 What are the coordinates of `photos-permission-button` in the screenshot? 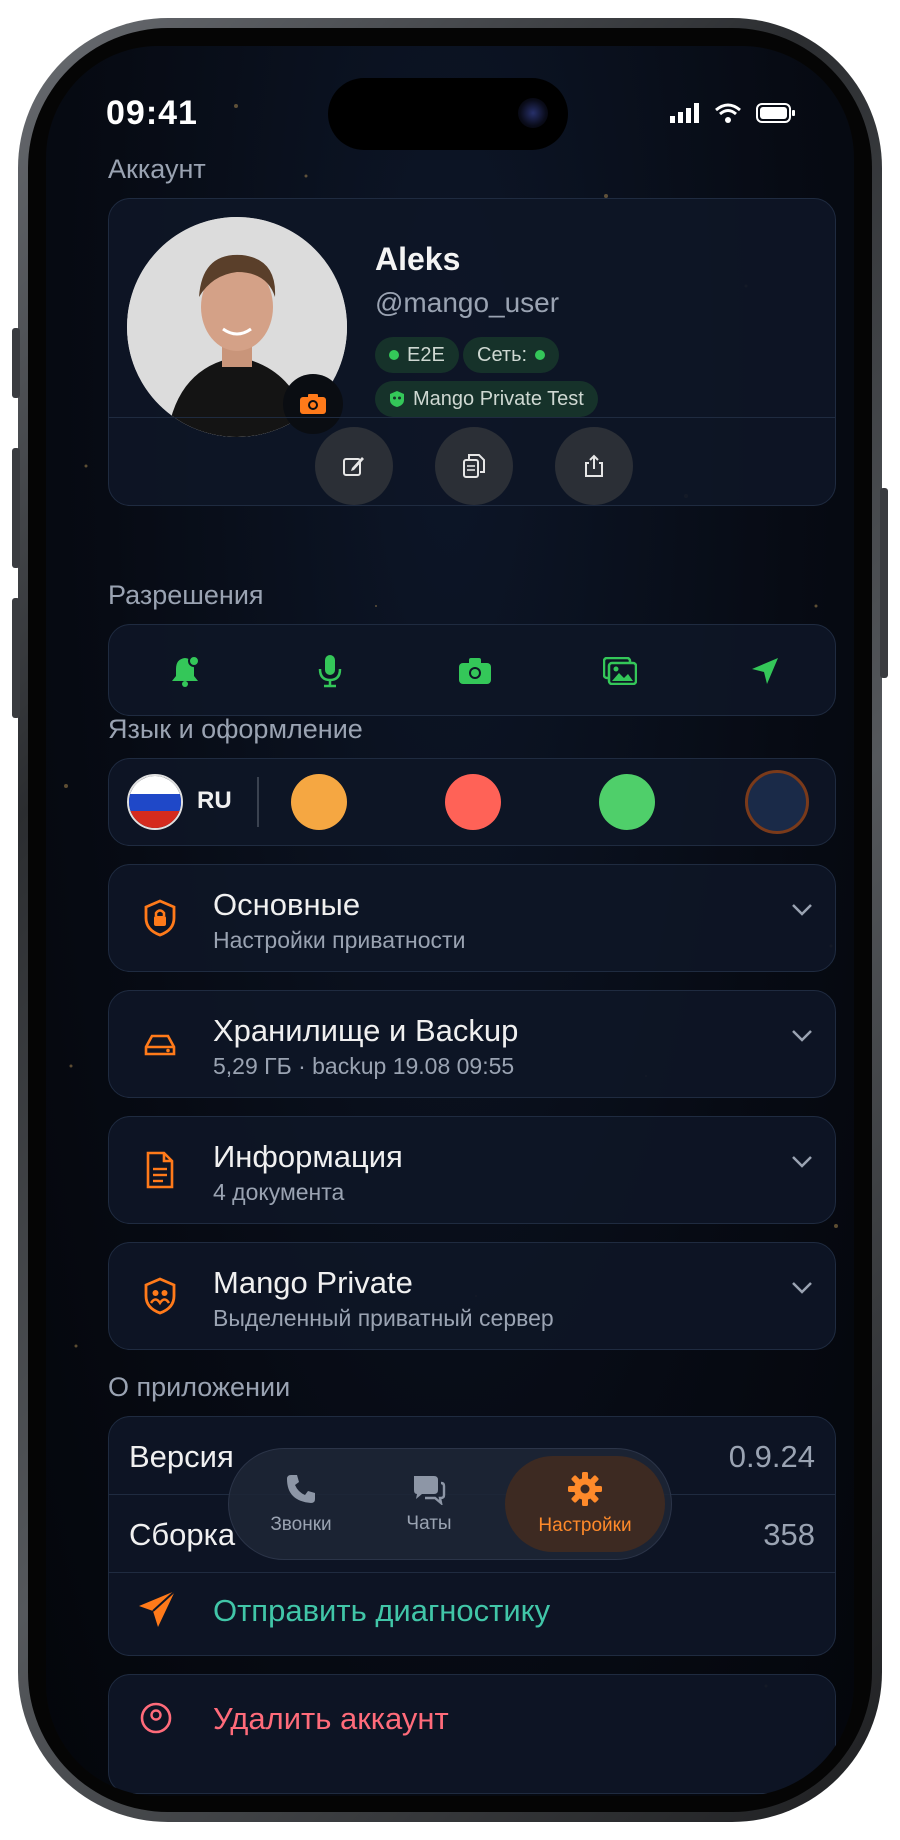 It's located at (620, 671).